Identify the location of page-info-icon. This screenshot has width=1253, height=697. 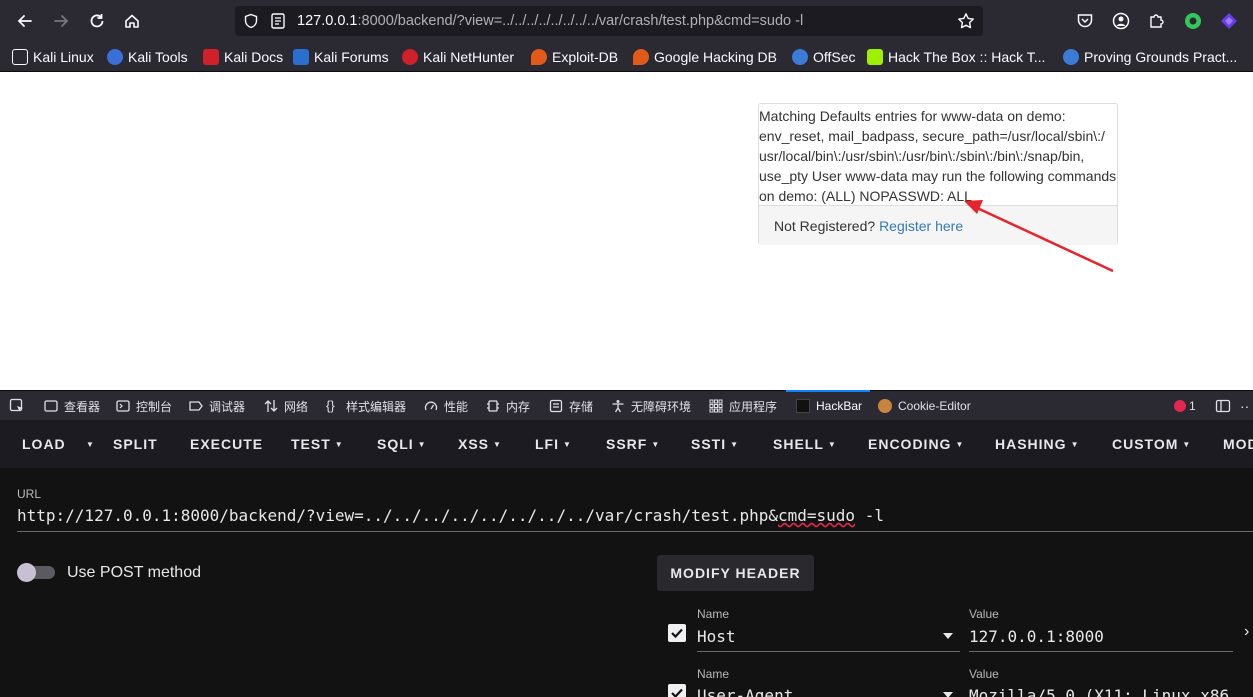
(278, 21).